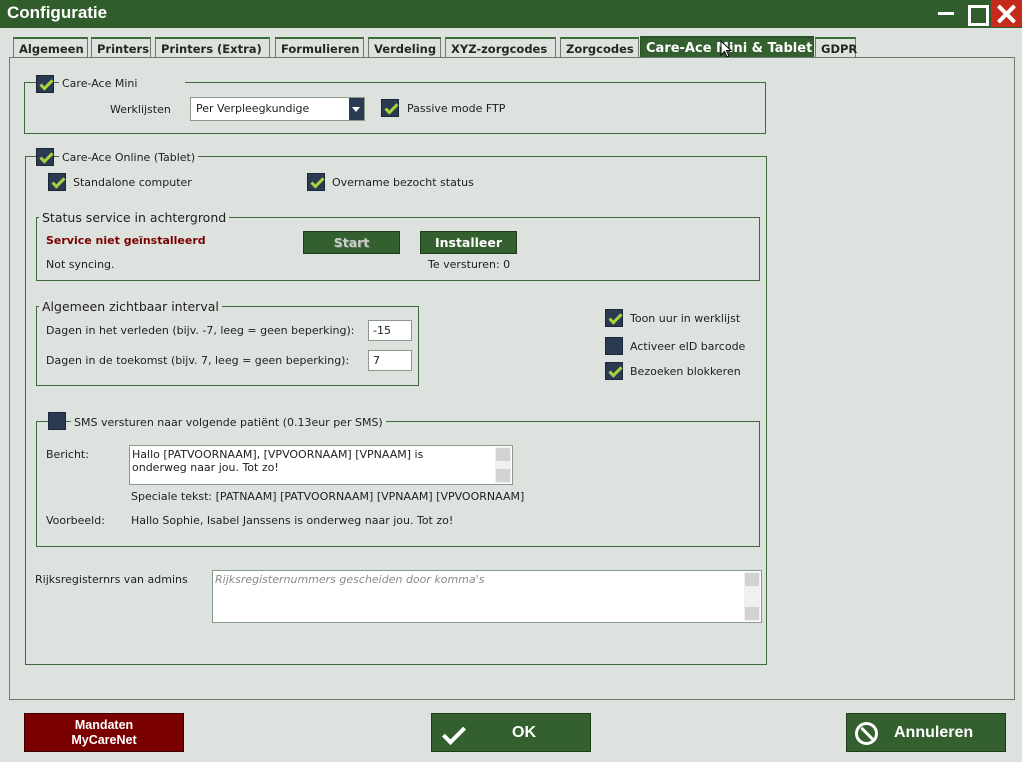 Image resolution: width=1022 pixels, height=762 pixels. Describe the element at coordinates (253, 108) in the screenshot. I see `werklijsten-select-value: Per Verpleegkundige` at that location.